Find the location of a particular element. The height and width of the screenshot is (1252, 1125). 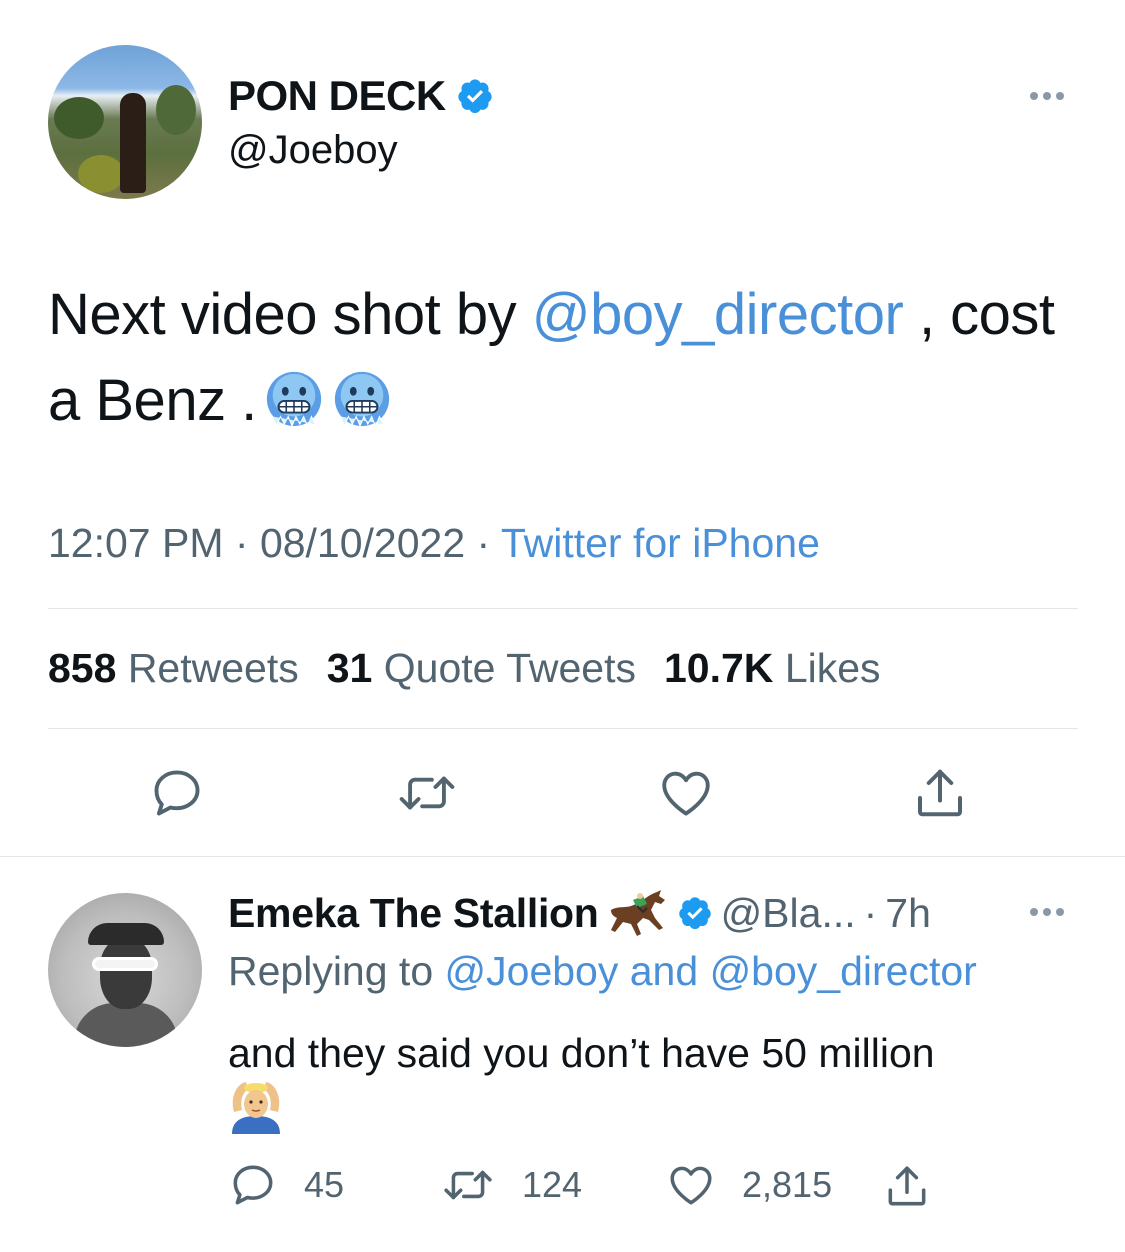

tweet-source-link: Twitter for iPhone is located at coordinates (660, 543).